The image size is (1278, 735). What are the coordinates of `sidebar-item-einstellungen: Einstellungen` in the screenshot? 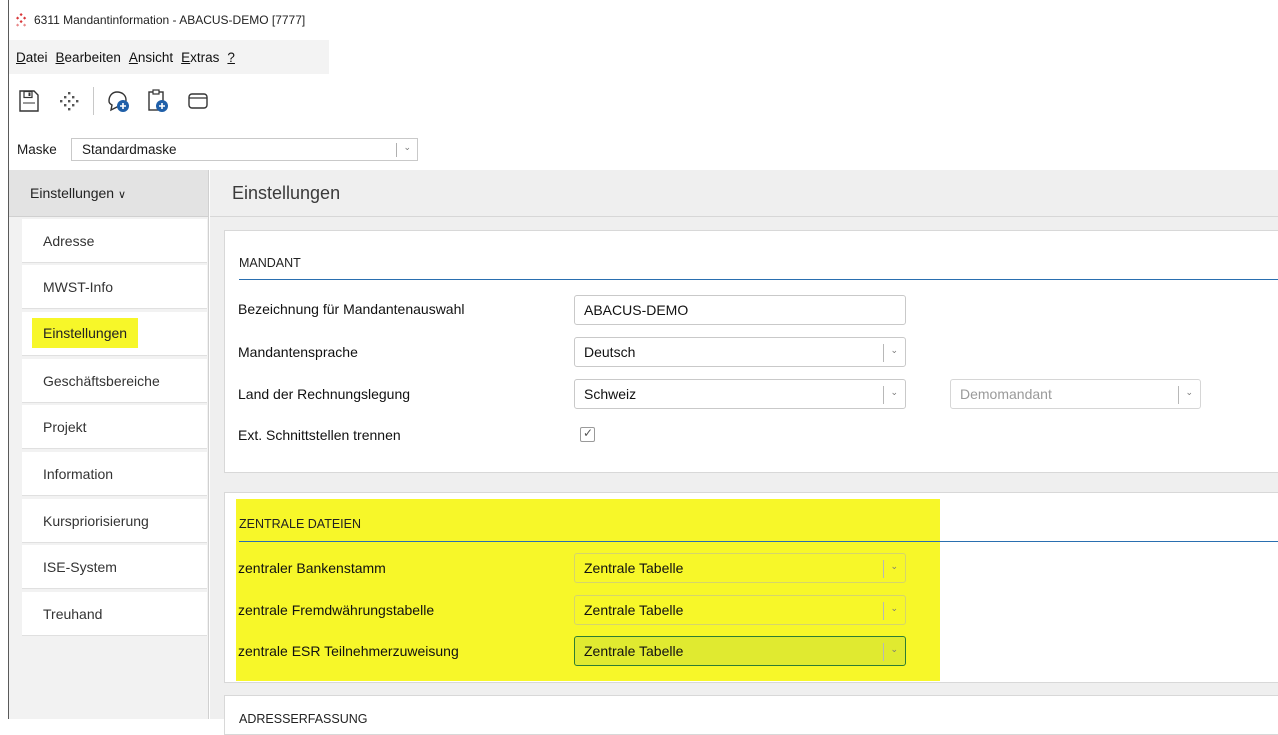 It's located at (114, 334).